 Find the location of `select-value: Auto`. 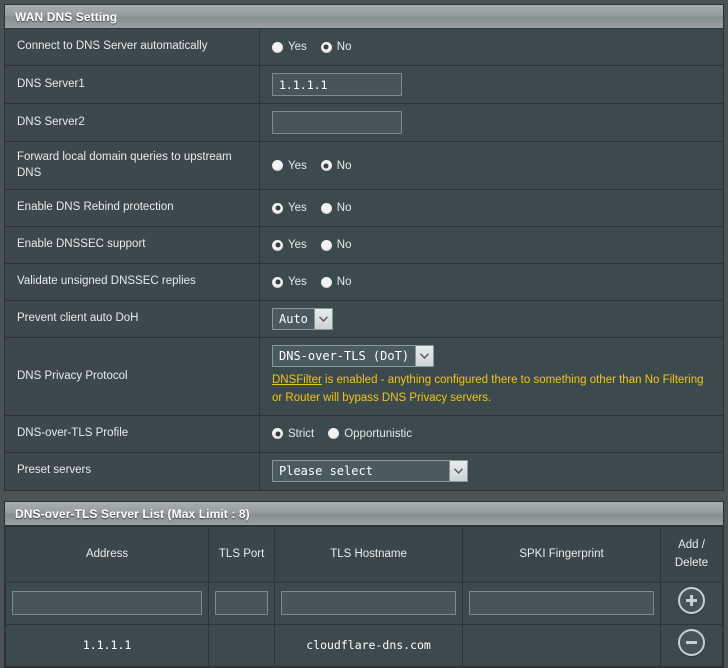

select-value: Auto is located at coordinates (293, 319).